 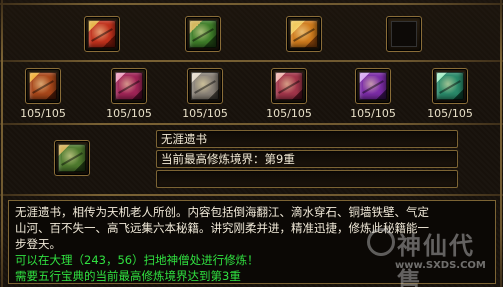 What do you see at coordinates (289, 113) in the screenshot?
I see `skill-book-count-4: 105/105` at bounding box center [289, 113].